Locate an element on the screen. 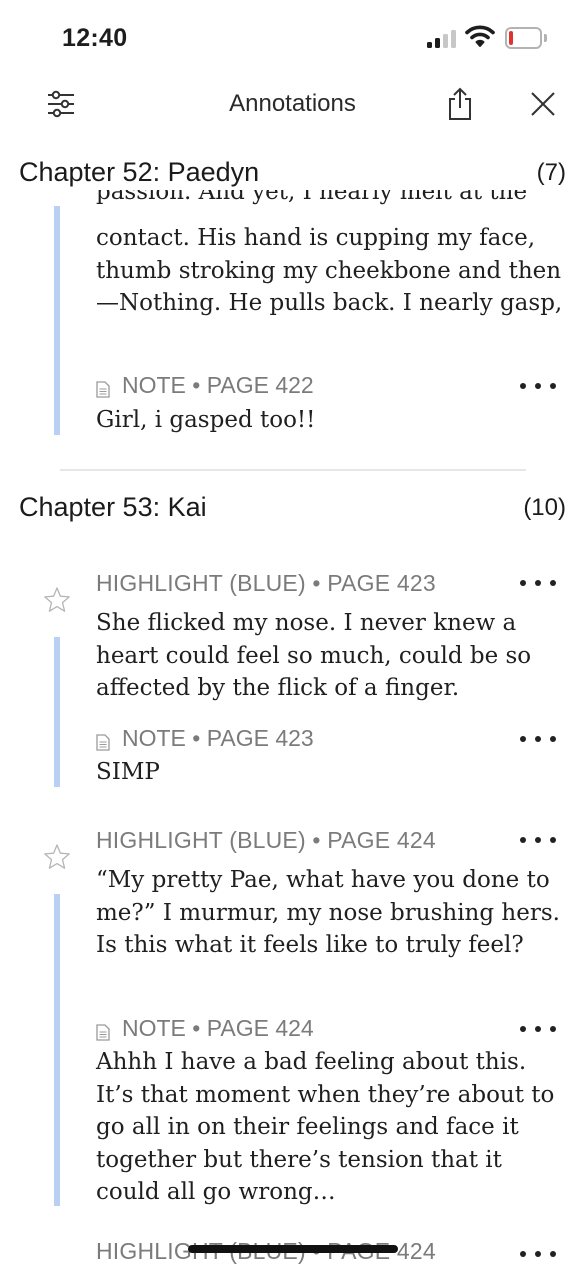  page-title: Annotations is located at coordinates (292, 103).